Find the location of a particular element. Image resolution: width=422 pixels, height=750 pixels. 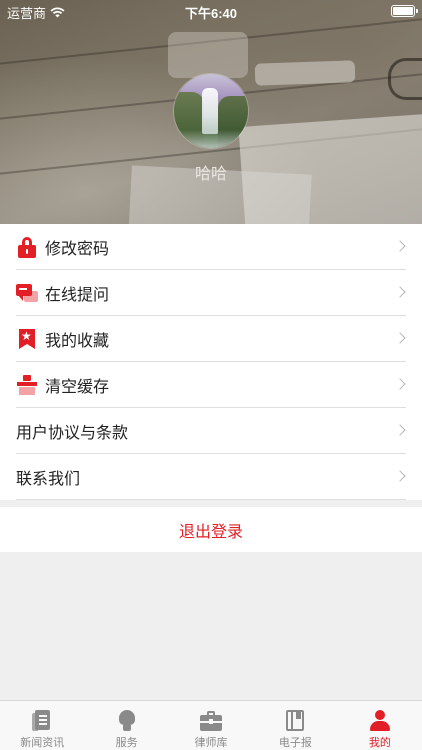

tab-label: 服务 is located at coordinates (126, 742).